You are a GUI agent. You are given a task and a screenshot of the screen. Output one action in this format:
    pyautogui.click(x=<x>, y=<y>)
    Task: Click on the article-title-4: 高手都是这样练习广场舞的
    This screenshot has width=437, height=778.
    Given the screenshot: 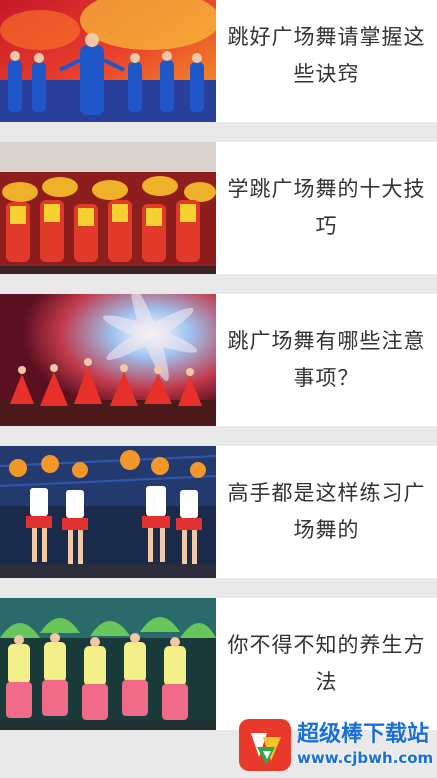 What is the action you would take?
    pyautogui.click(x=326, y=512)
    